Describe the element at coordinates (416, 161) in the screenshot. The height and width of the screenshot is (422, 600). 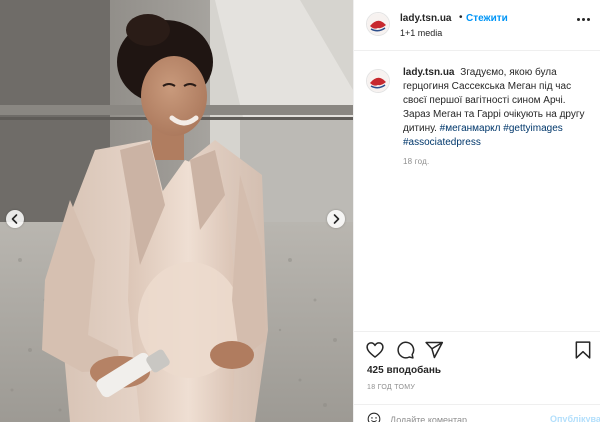
I see `caption-age: 18 год.` at that location.